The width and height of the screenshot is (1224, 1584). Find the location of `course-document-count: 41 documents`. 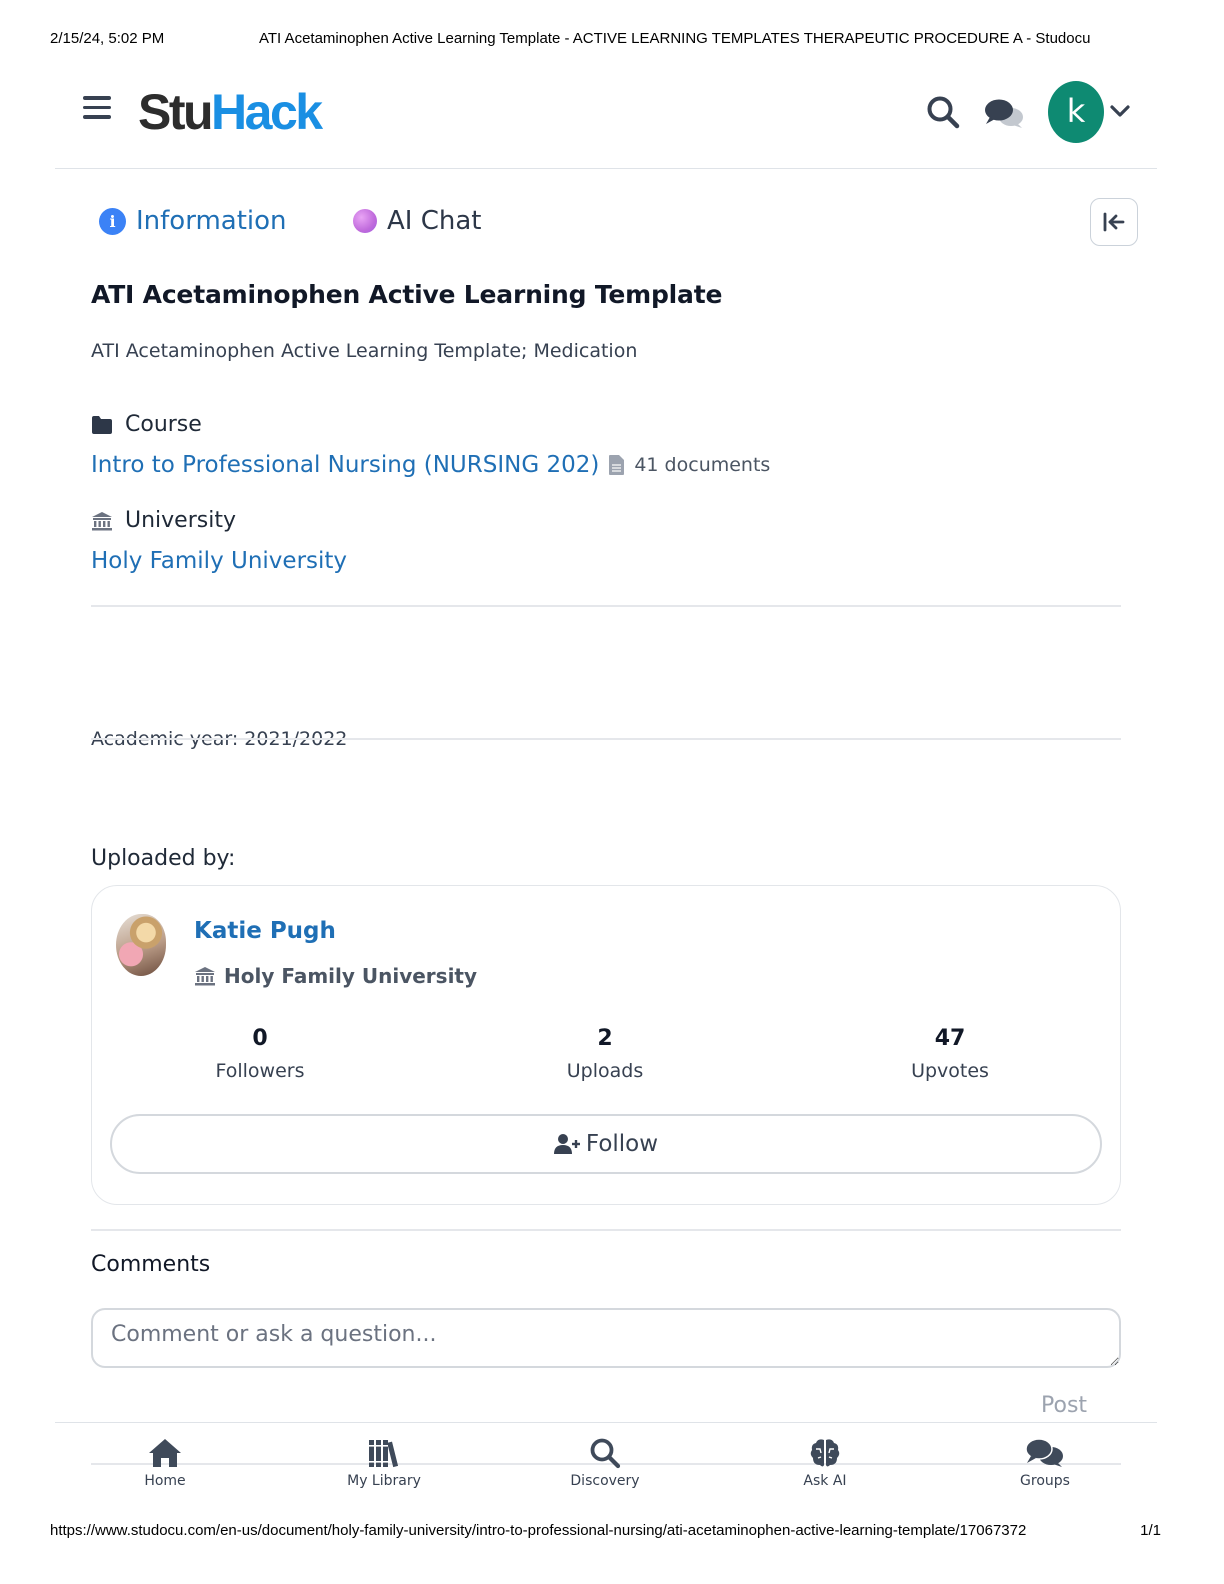

course-document-count: 41 documents is located at coordinates (689, 465).